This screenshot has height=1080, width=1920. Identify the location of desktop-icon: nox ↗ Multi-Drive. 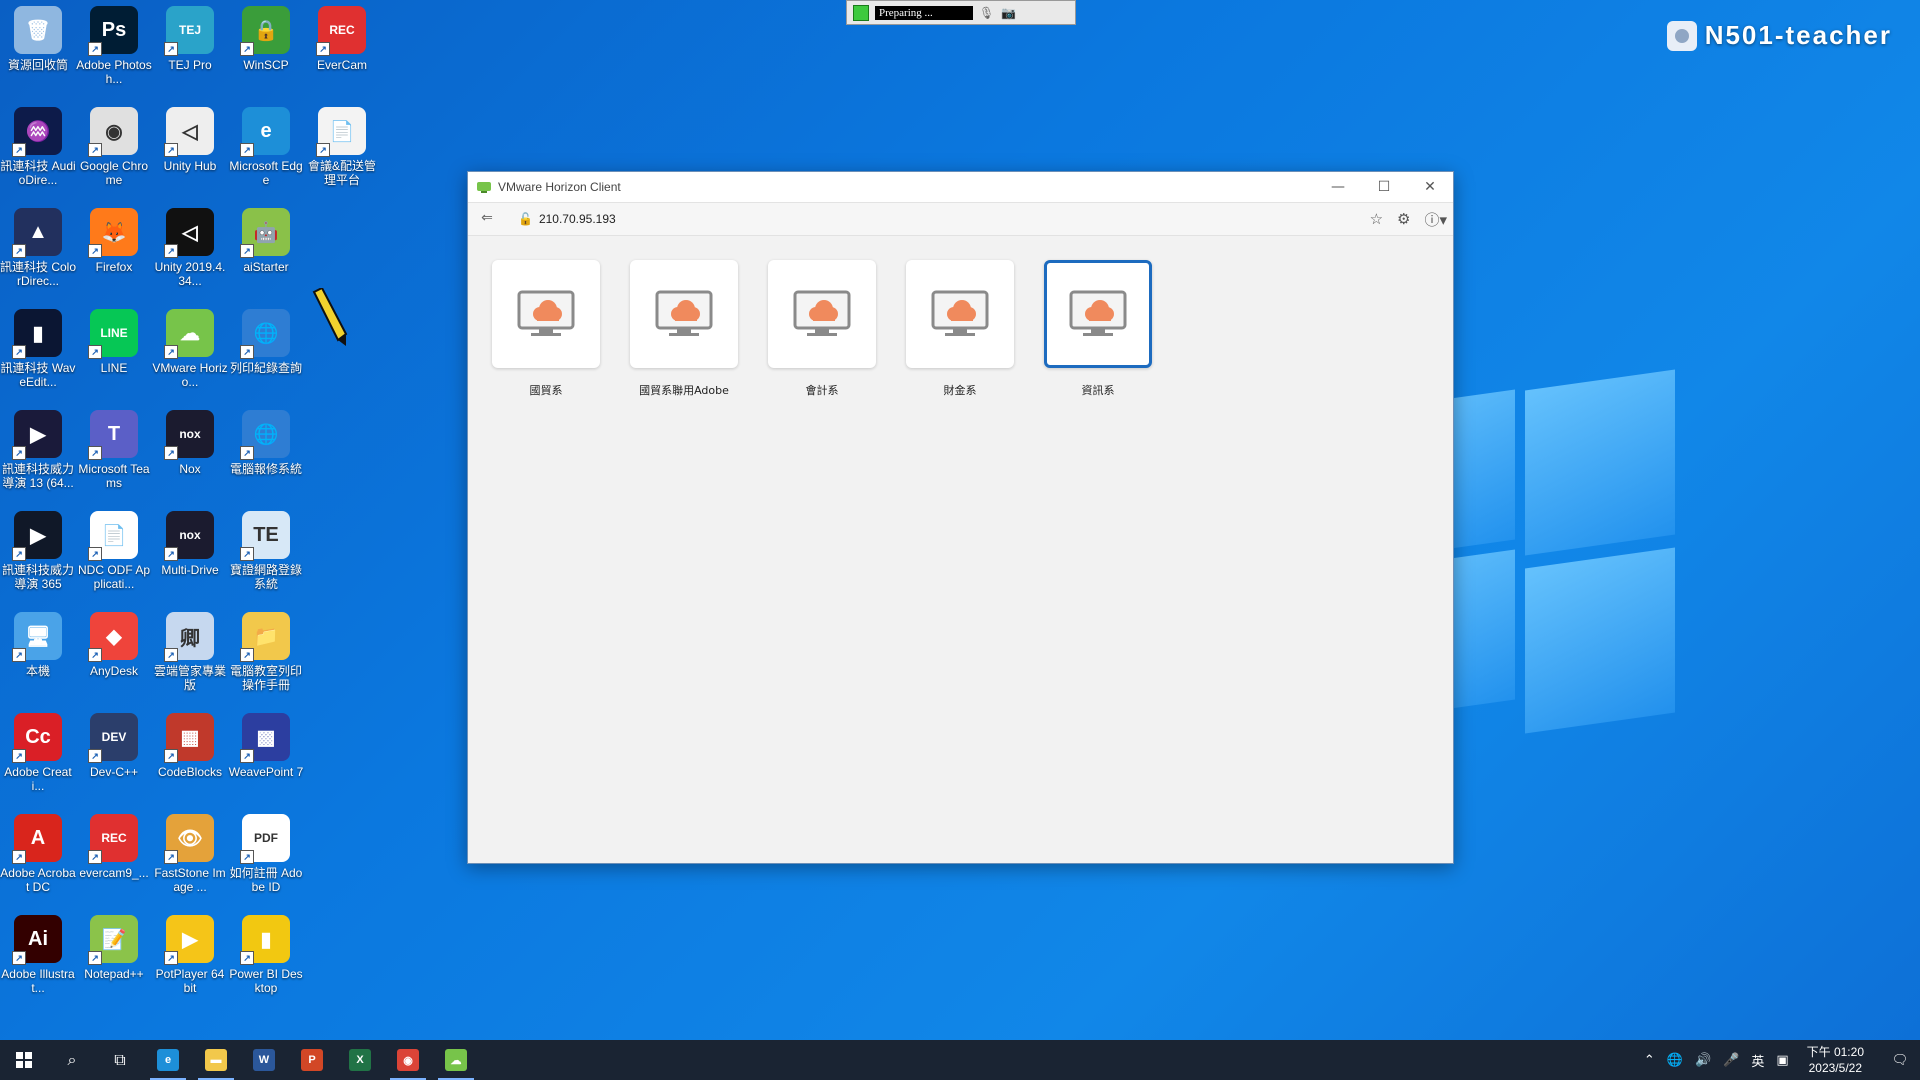
(190, 541).